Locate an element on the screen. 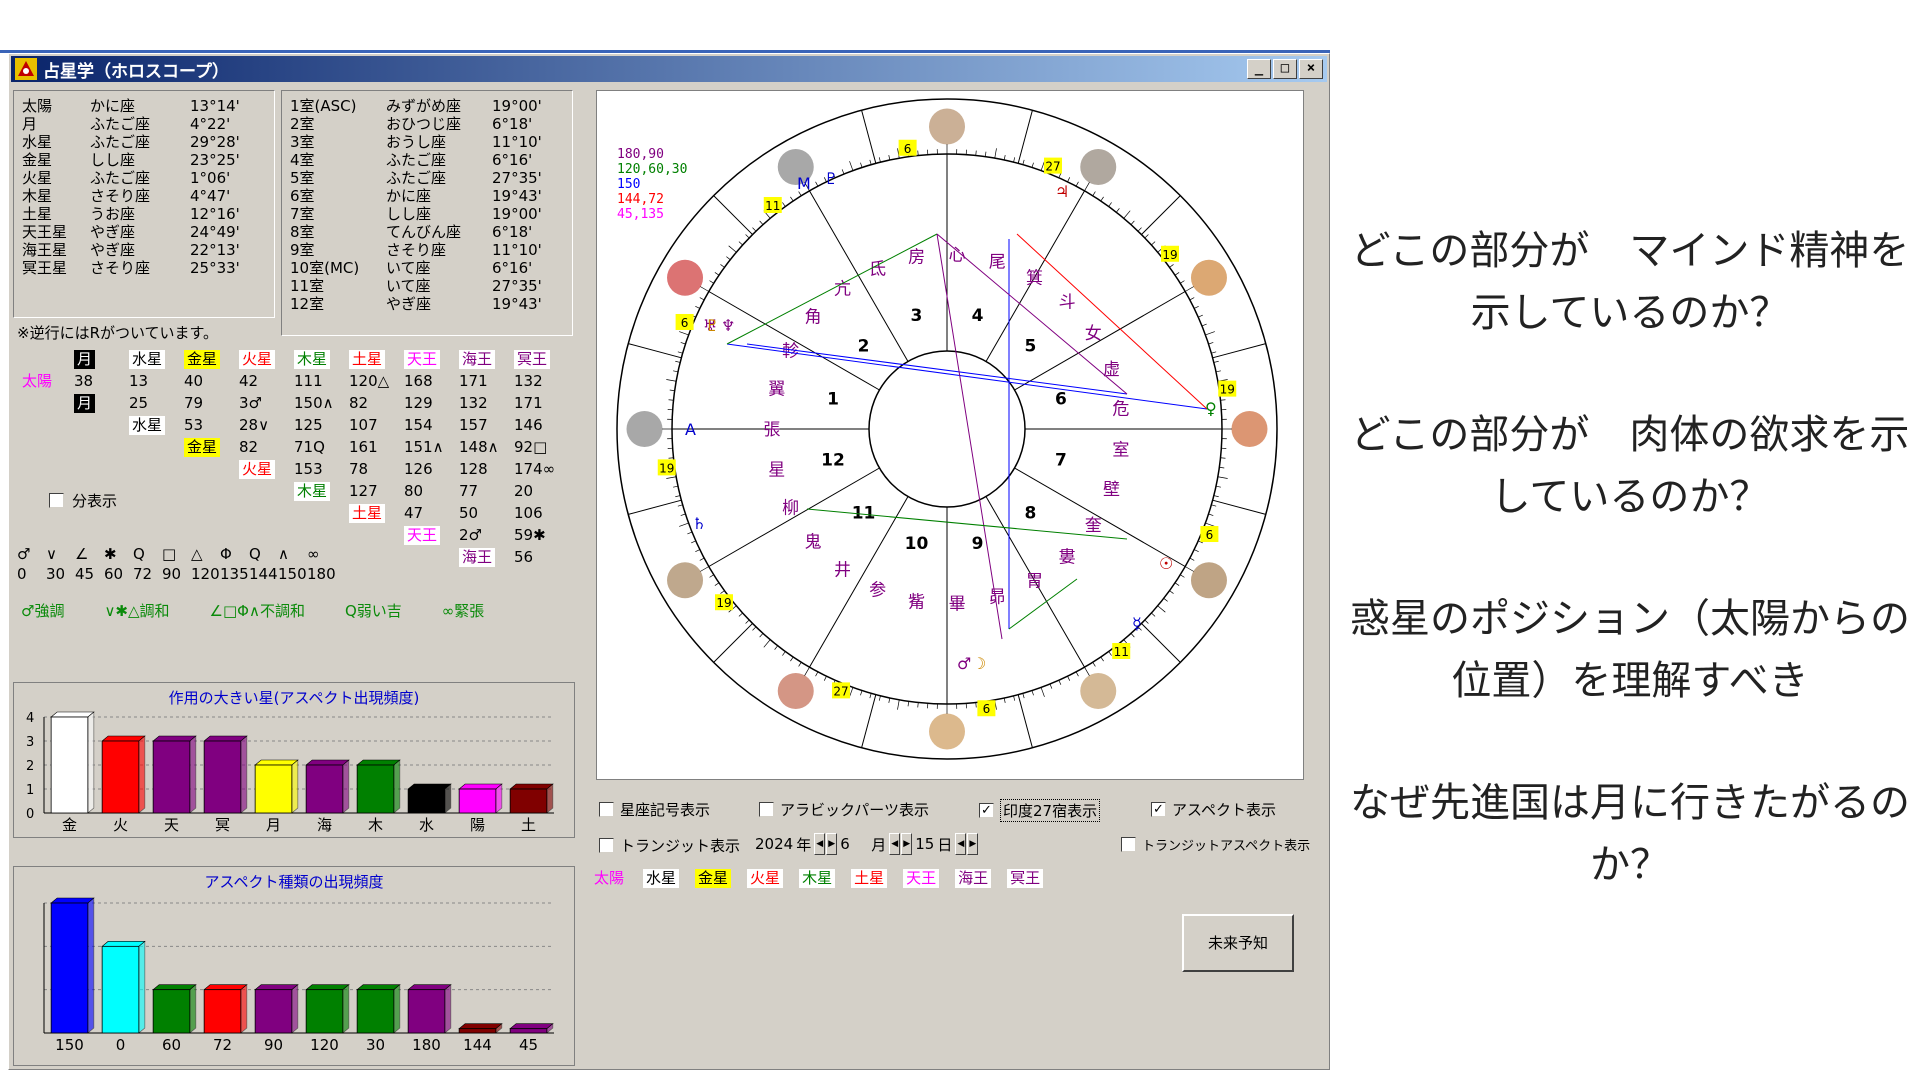  aspect-grid-cell: 13 is located at coordinates (139, 381).